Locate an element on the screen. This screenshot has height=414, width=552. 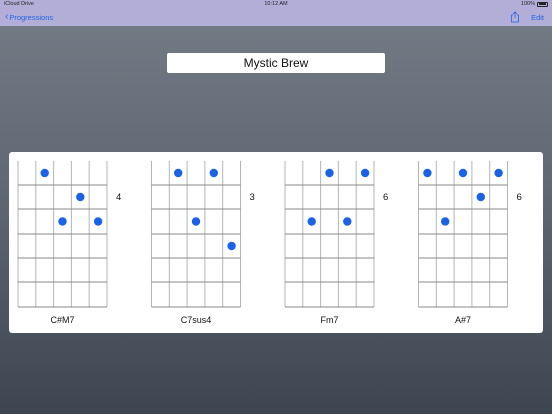
back-button: ‹ Progressions is located at coordinates (29, 17).